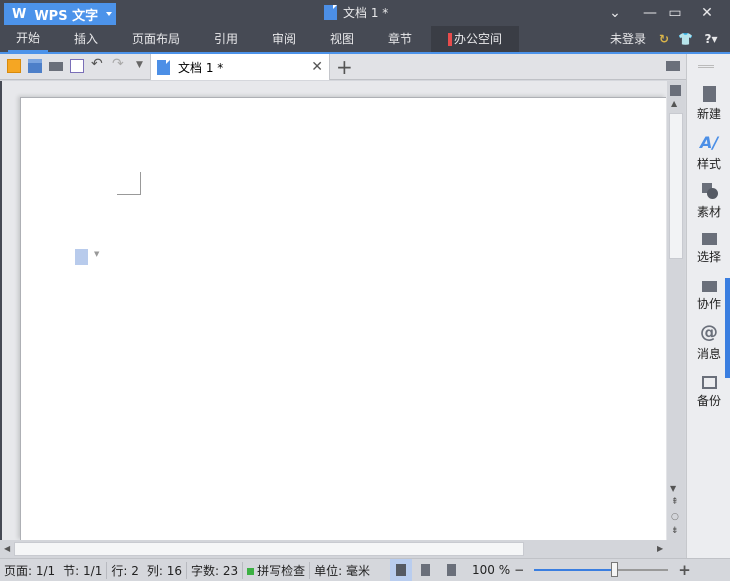 This screenshot has height=581, width=730. I want to click on comment-icon, so click(709, 286).